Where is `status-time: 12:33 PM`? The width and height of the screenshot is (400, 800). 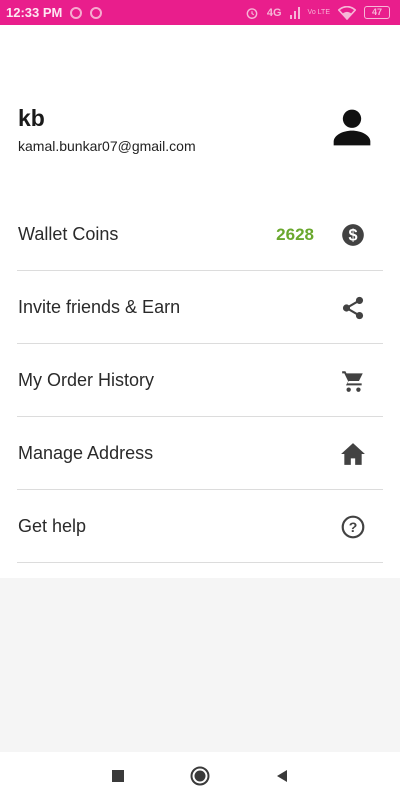 status-time: 12:33 PM is located at coordinates (34, 12).